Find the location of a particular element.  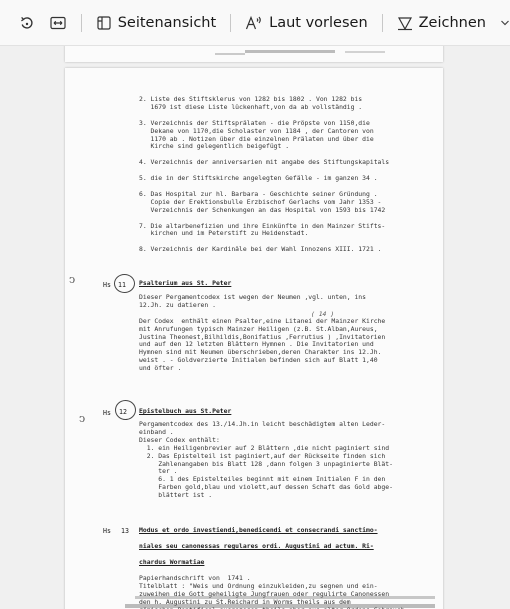

entry-12-tag: Hs is located at coordinates (107, 413).